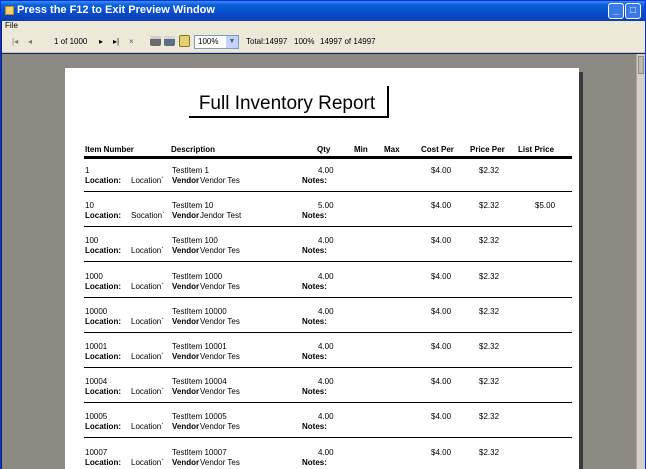  Describe the element at coordinates (155, 41) in the screenshot. I see `print-icon` at that location.